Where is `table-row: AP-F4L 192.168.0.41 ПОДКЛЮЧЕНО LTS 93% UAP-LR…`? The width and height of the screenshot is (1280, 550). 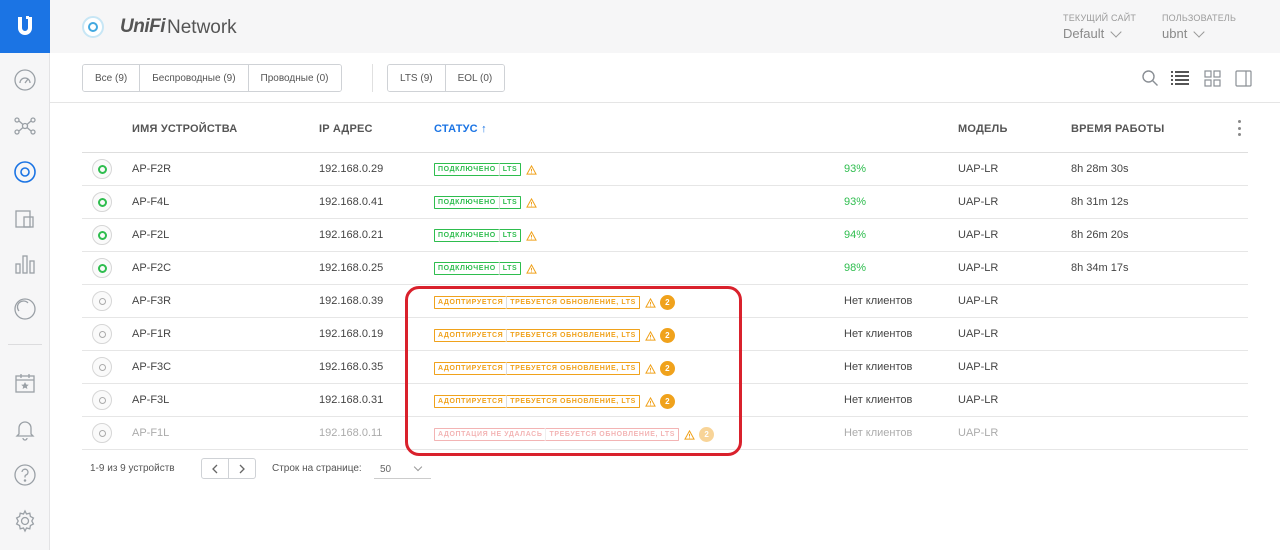 table-row: AP-F4L 192.168.0.41 ПОДКЛЮЧЕНО LTS 93% UAP-LR… is located at coordinates (665, 202).